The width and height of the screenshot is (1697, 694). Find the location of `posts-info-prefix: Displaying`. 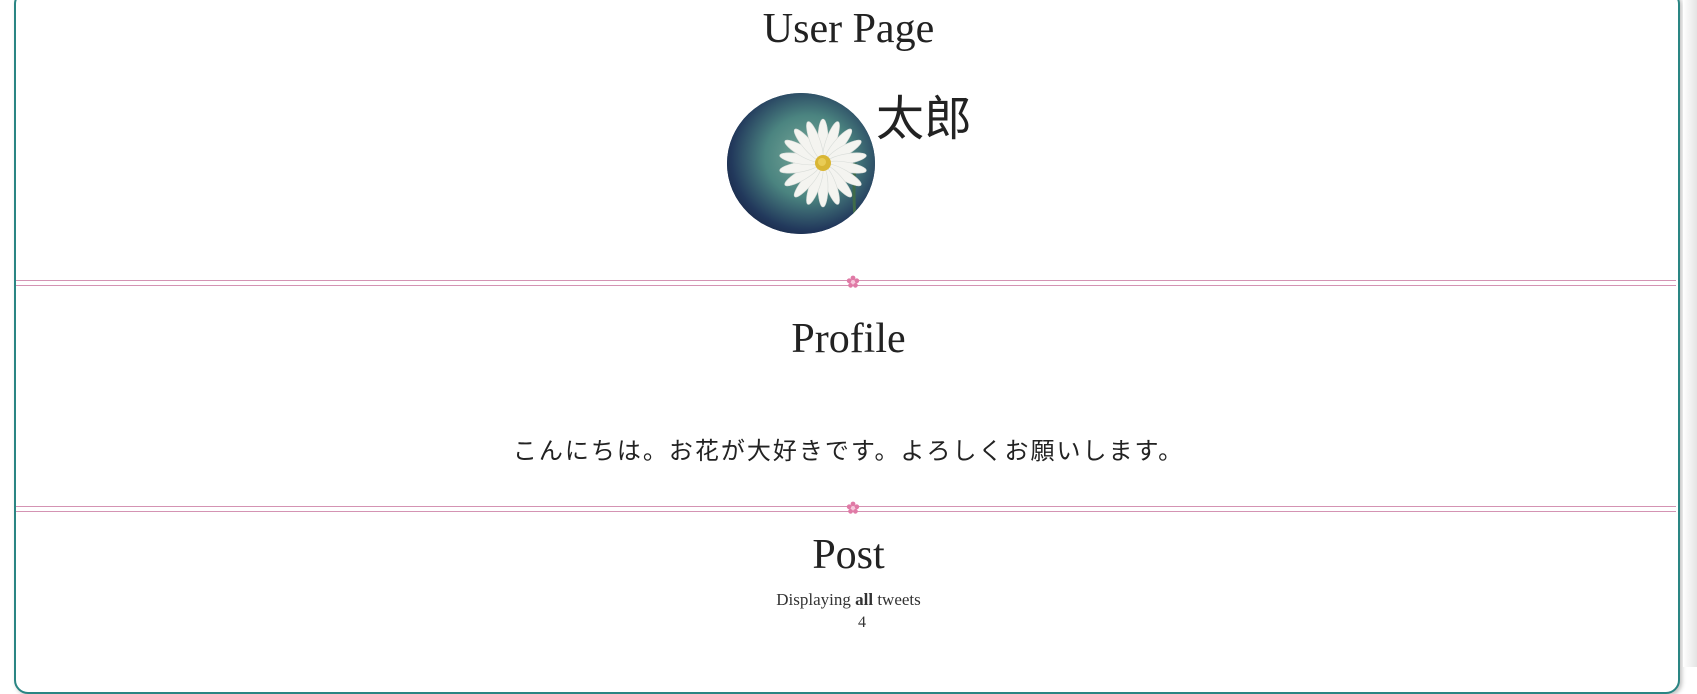

posts-info-prefix: Displaying is located at coordinates (816, 599).